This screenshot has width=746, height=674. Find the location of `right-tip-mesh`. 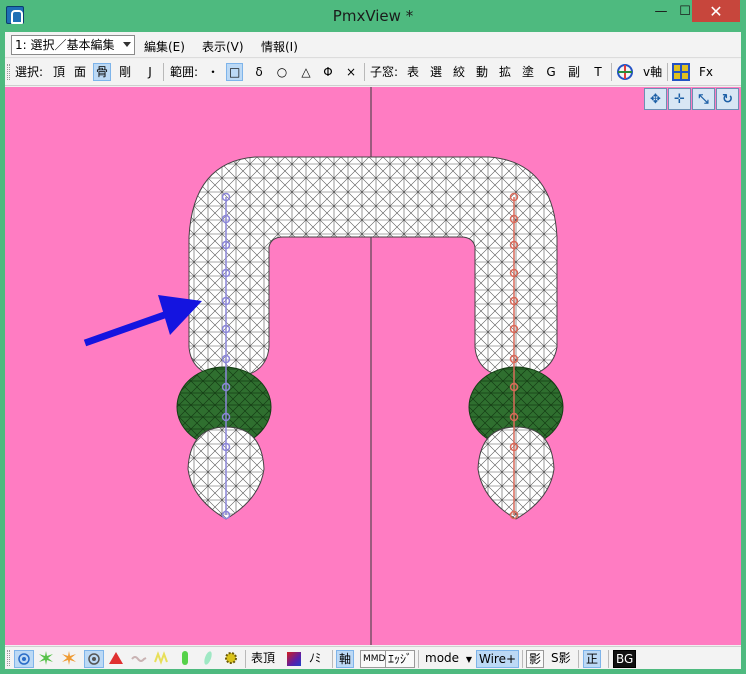

right-tip-mesh is located at coordinates (516, 473).